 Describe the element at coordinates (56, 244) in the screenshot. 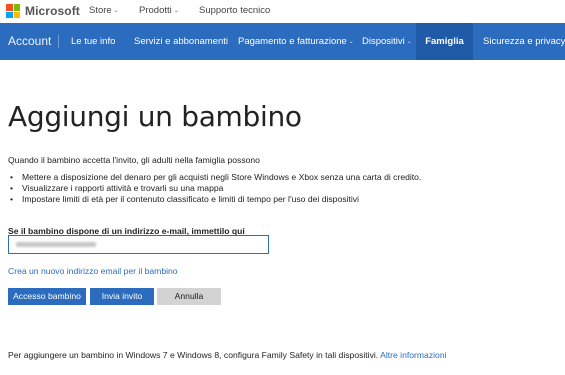

I see `email-value-redacted` at that location.